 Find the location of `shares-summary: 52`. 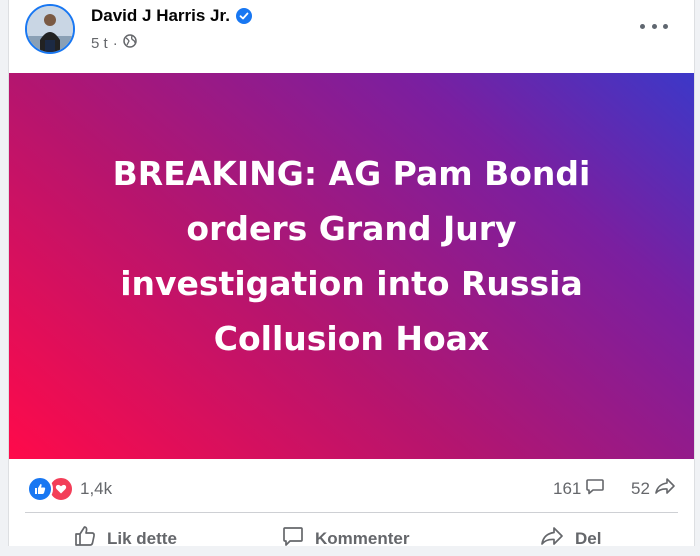

shares-summary: 52 is located at coordinates (653, 488).